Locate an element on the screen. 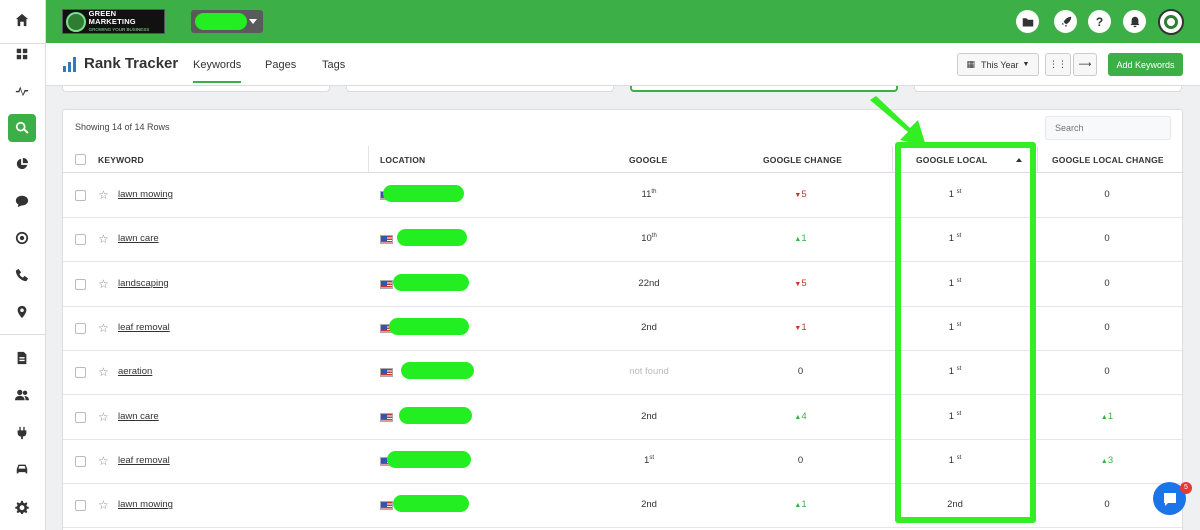 The width and height of the screenshot is (1200, 530). tab-keywords: Keywords is located at coordinates (217, 71).